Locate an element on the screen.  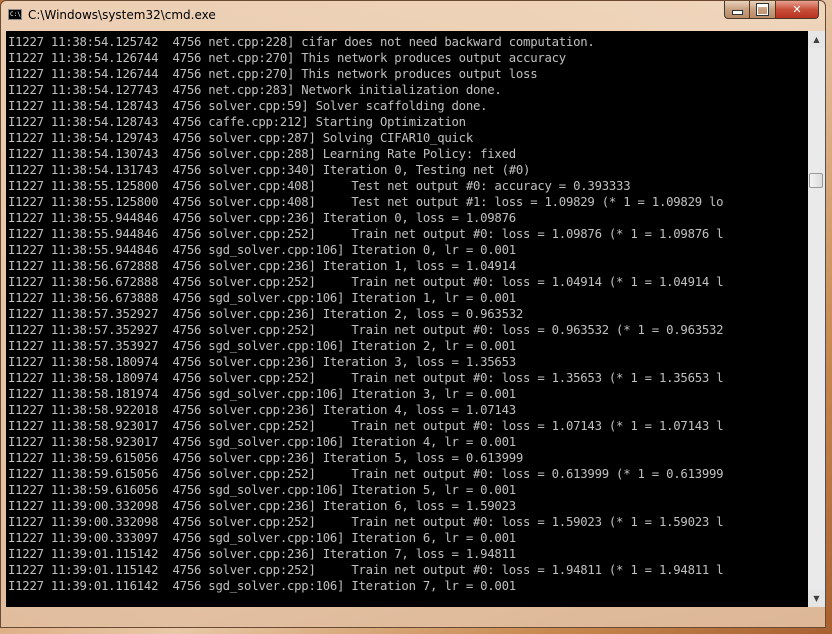
window-controls: ✕ is located at coordinates (771, 10).